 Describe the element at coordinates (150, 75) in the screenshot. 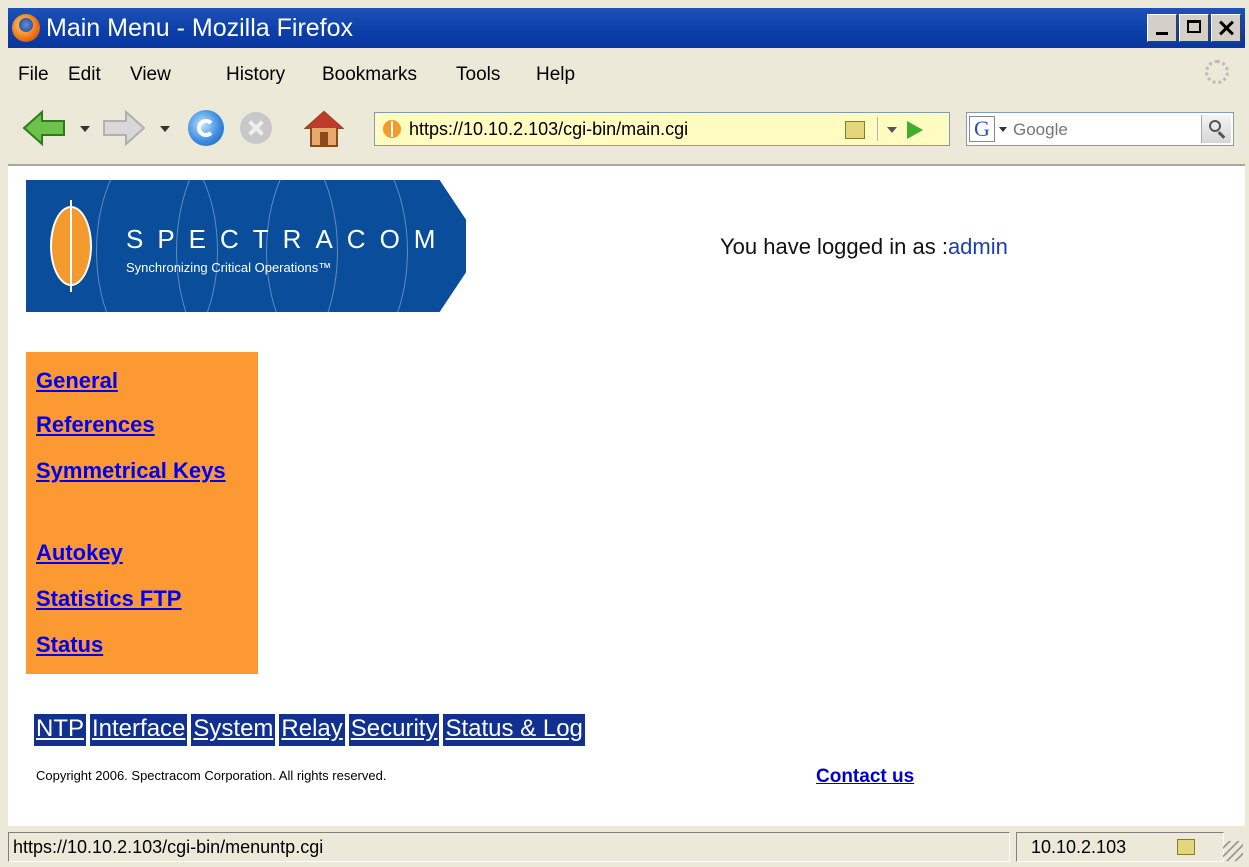

I see `menu-view: View` at that location.